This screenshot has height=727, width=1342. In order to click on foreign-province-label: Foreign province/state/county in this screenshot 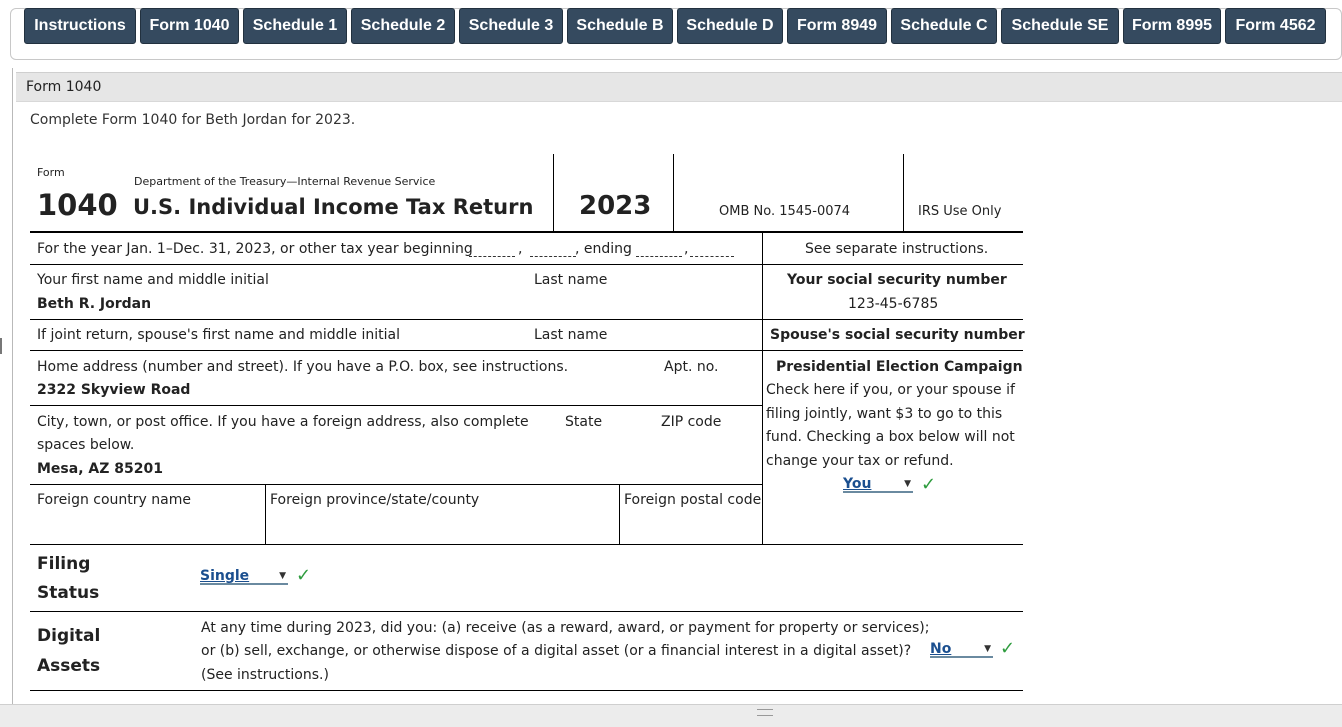, I will do `click(375, 500)`.